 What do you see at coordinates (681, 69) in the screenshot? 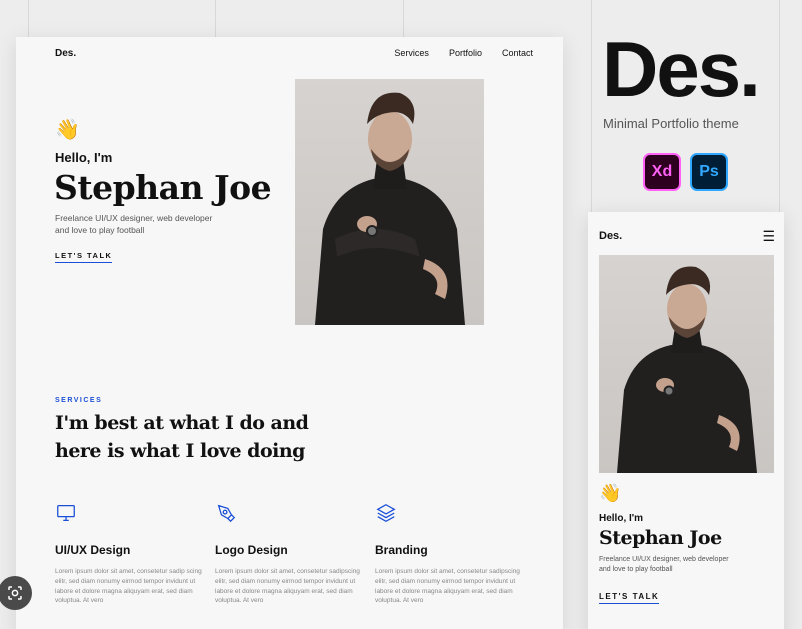
I see `brand-logo: Des.` at bounding box center [681, 69].